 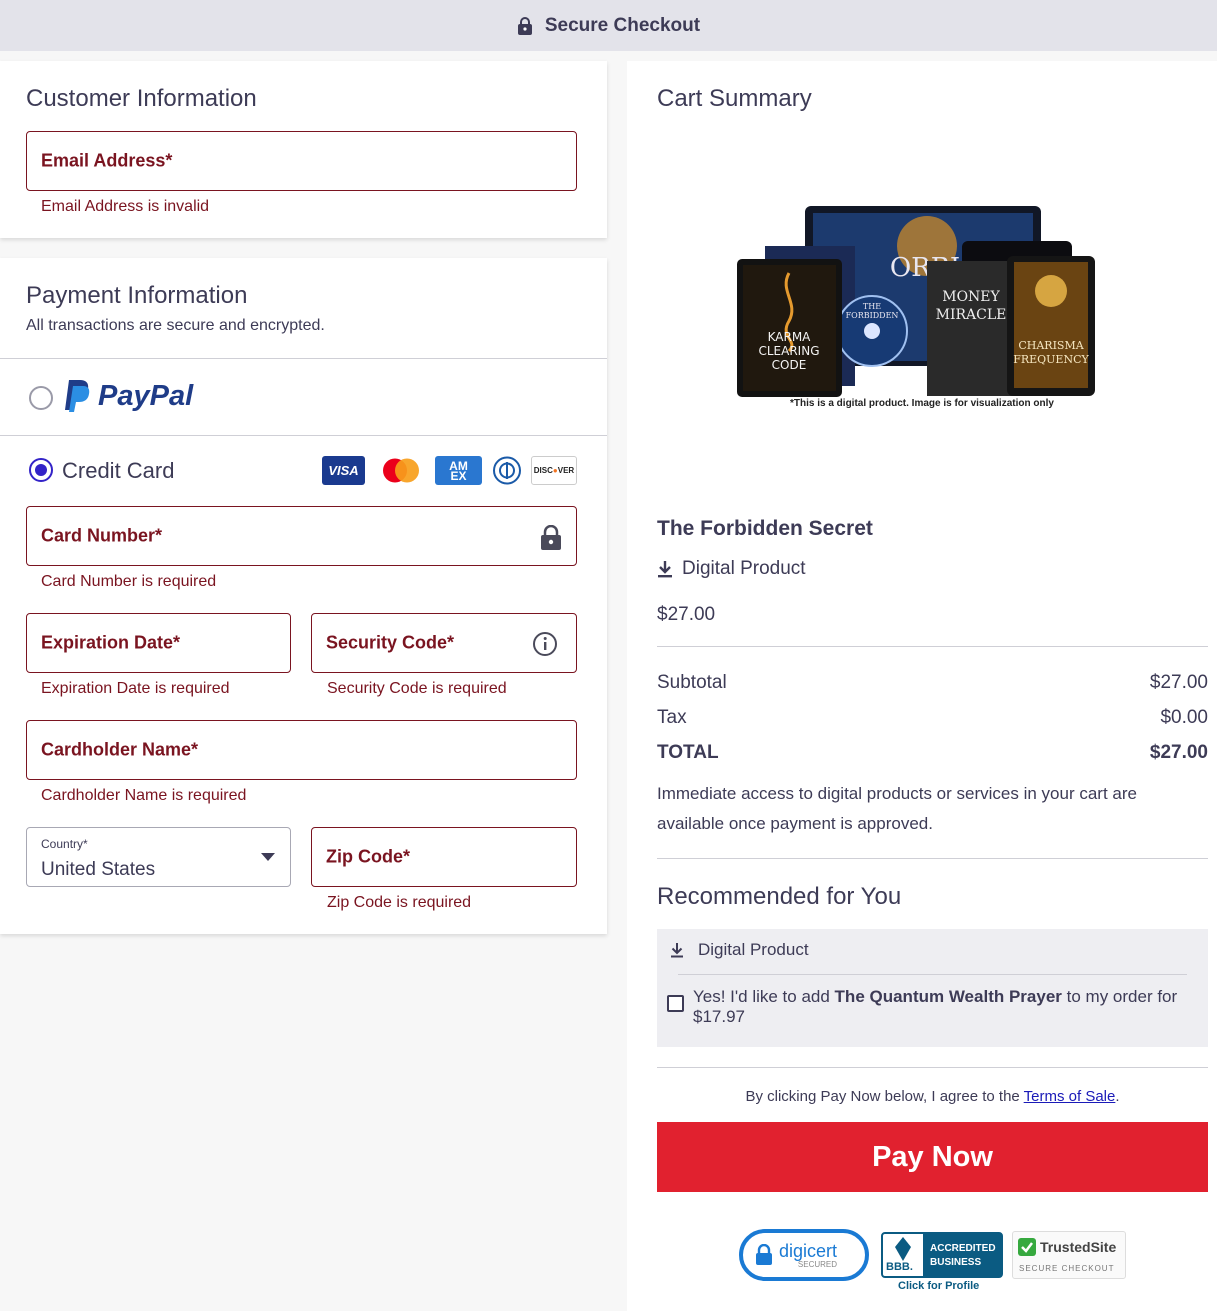 What do you see at coordinates (963, 1248) in the screenshot?
I see `bbb-line1: ACCREDITED` at bounding box center [963, 1248].